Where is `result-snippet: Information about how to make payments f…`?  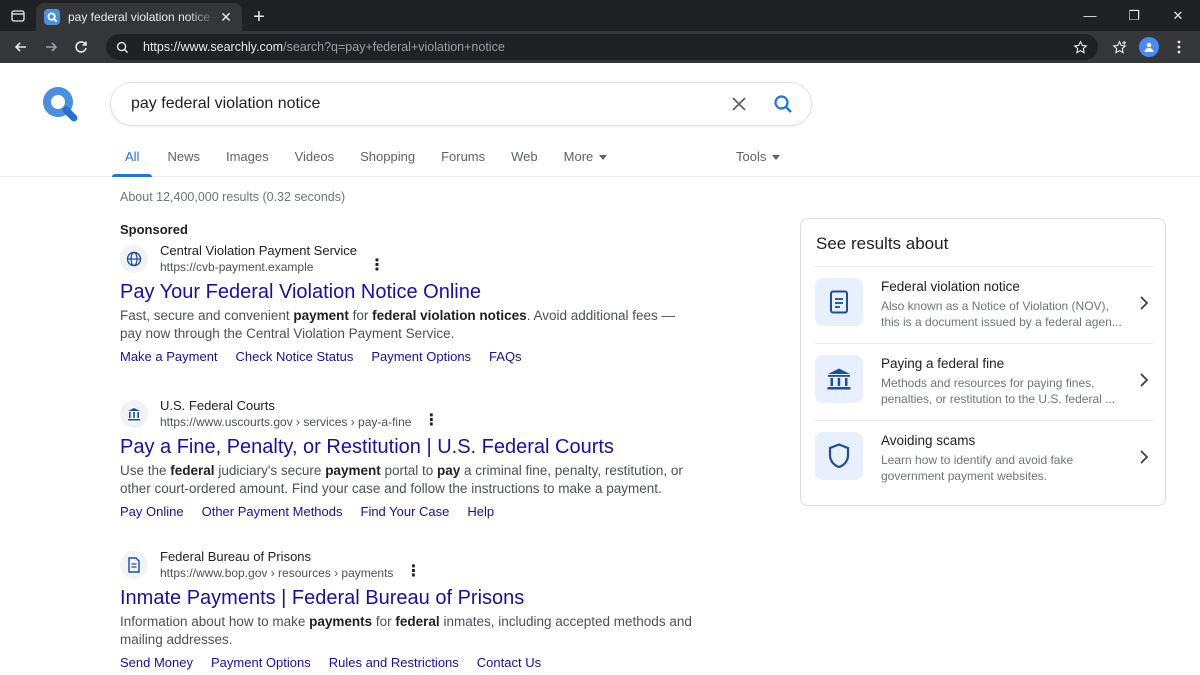 result-snippet: Information about how to make payments f… is located at coordinates (406, 630).